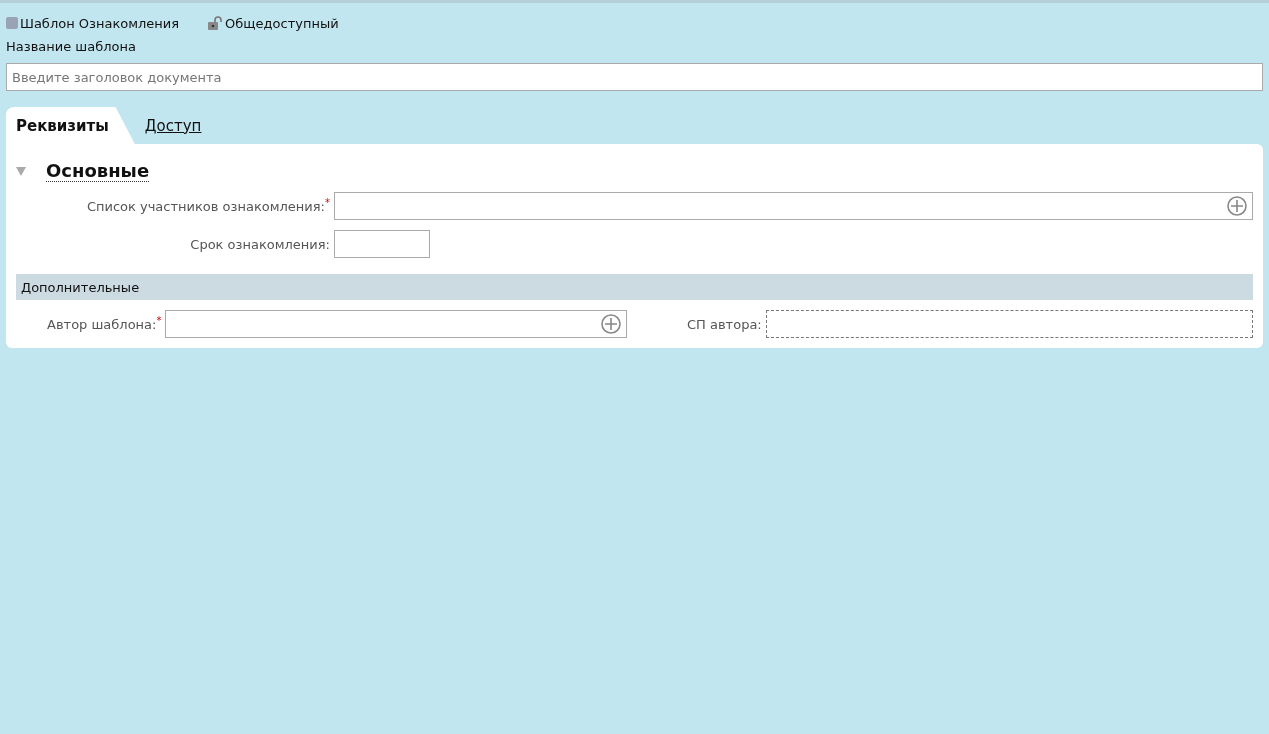 The height and width of the screenshot is (734, 1269). I want to click on participants-field, so click(793, 206).